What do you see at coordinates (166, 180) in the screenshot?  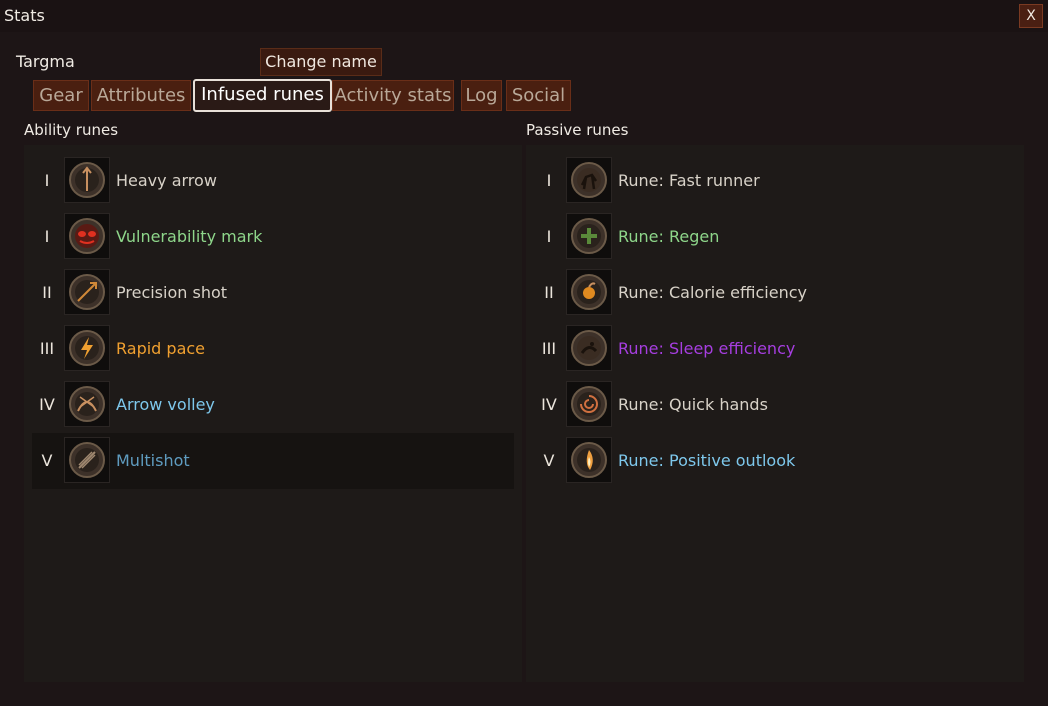 I see `rune-name: Heavy arrow` at bounding box center [166, 180].